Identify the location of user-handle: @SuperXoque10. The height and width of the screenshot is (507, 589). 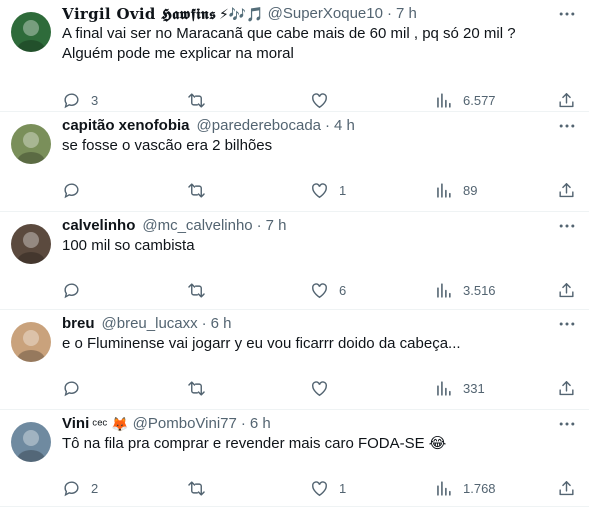
(325, 14).